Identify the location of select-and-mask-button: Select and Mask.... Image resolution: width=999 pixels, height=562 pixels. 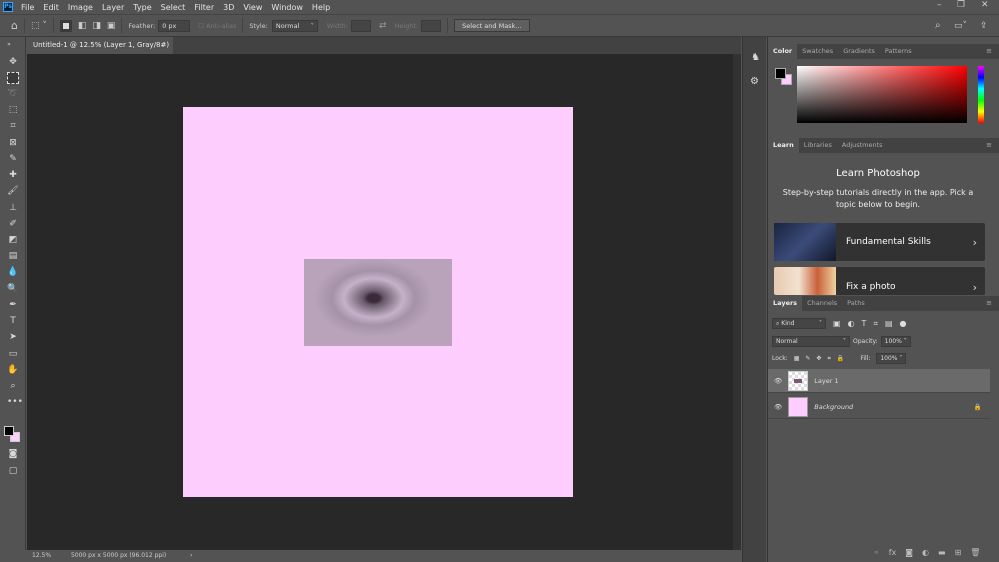
(492, 25).